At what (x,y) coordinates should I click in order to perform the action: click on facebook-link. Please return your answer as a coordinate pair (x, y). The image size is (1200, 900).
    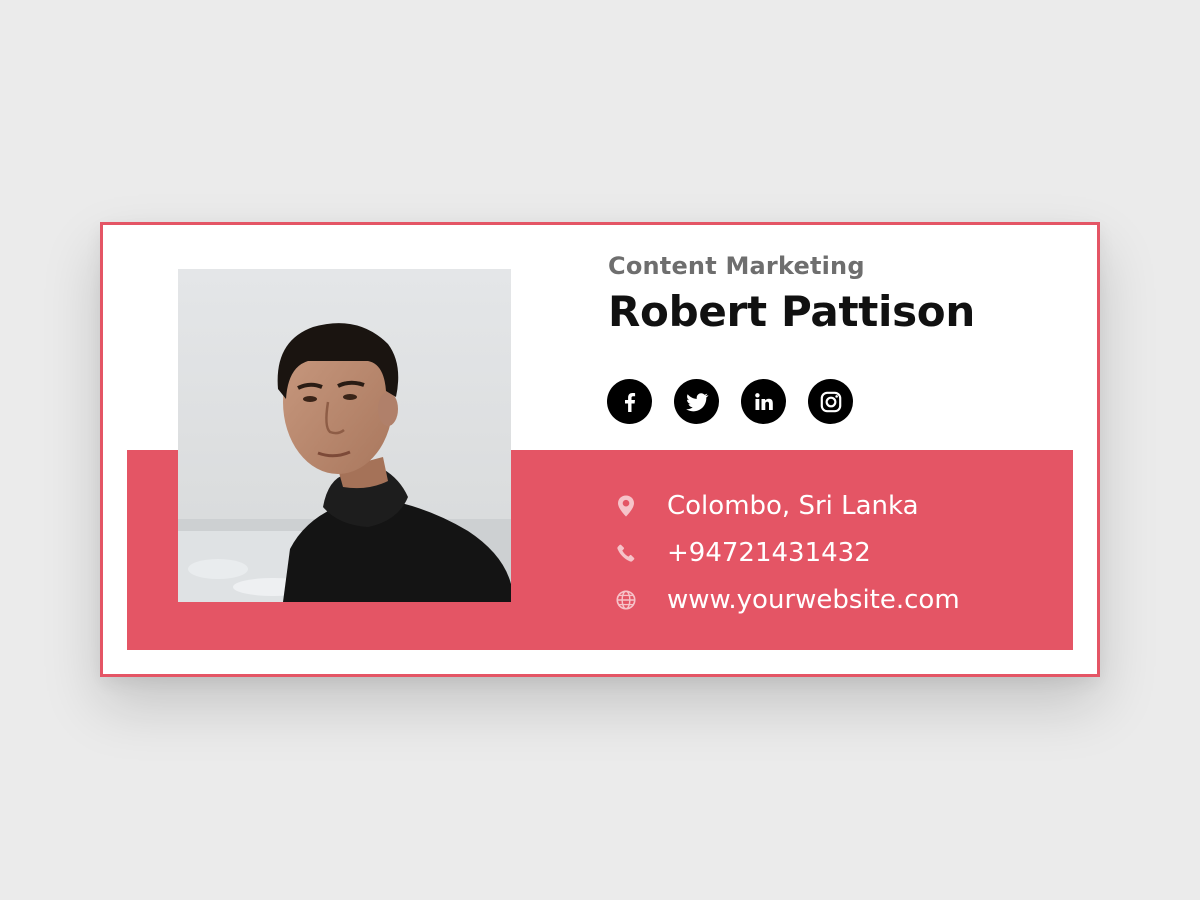
    Looking at the image, I should click on (629, 401).